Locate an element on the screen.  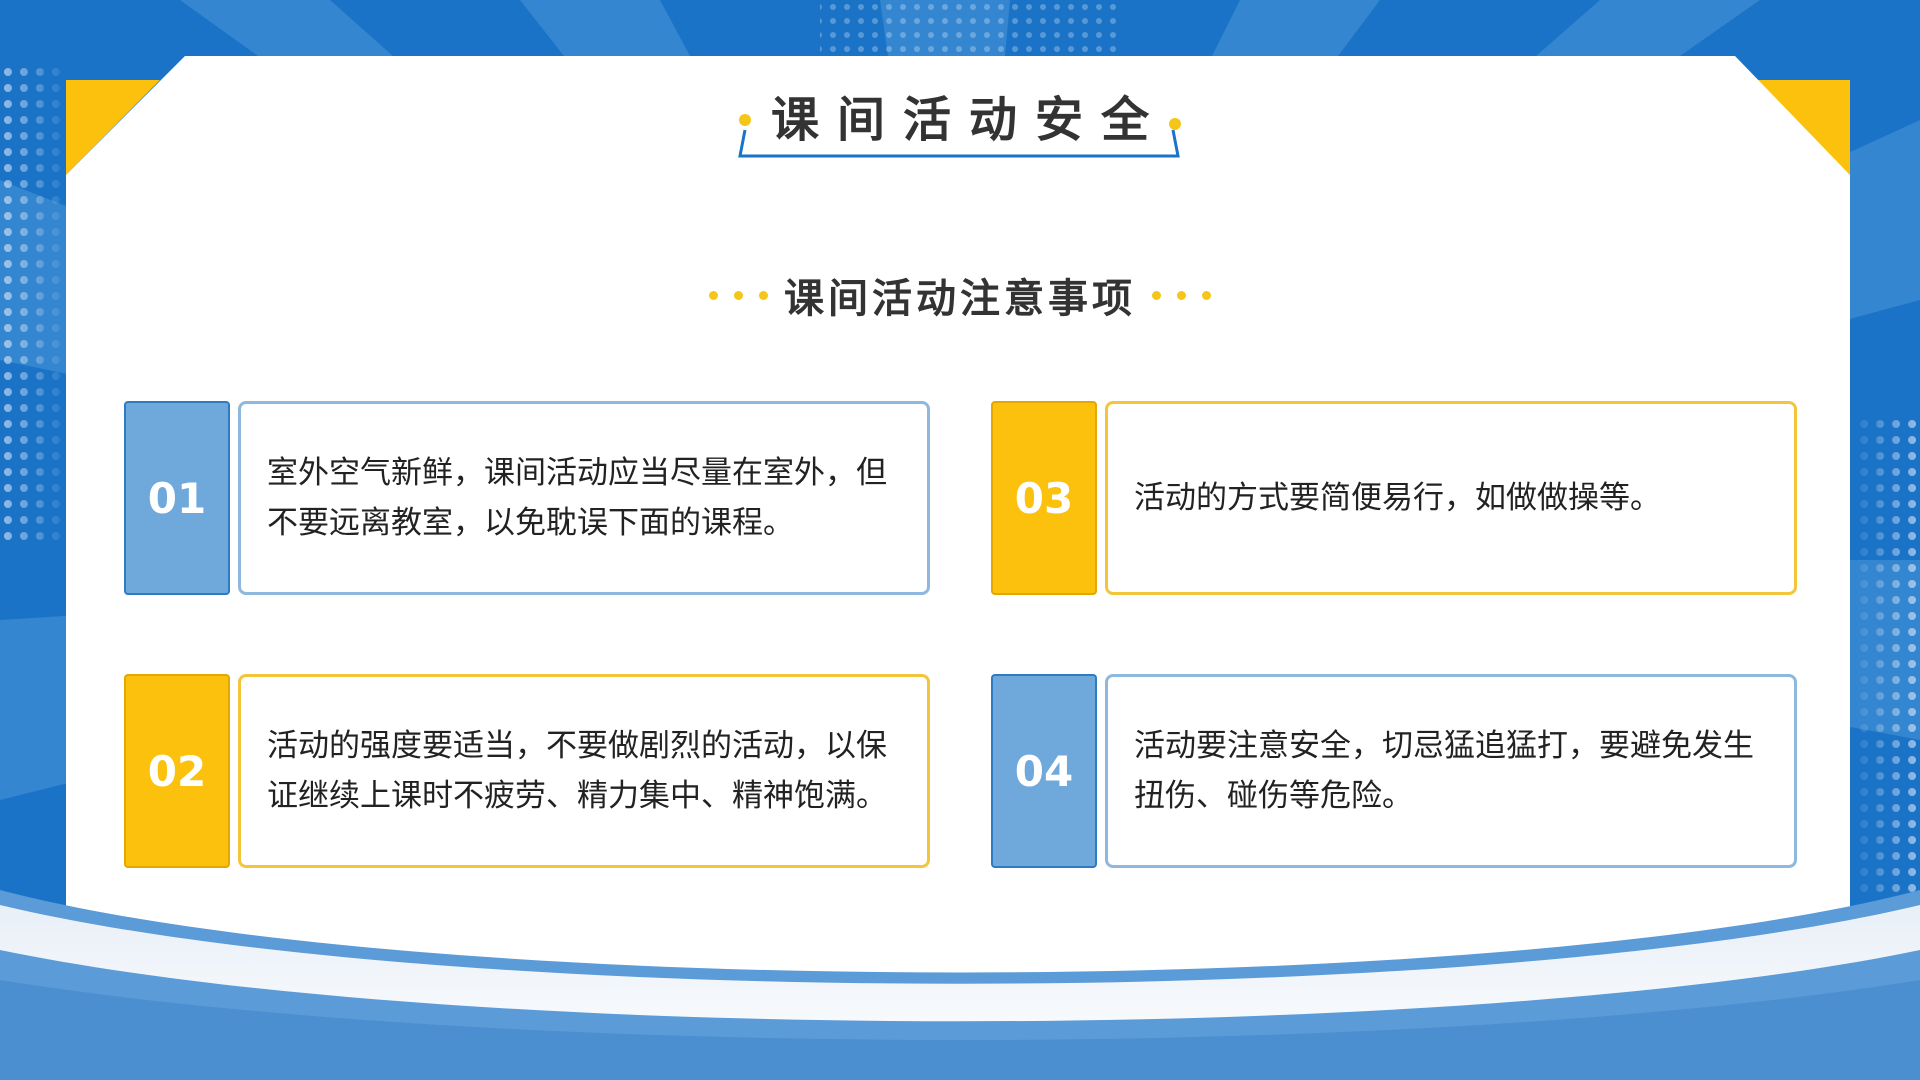
subtitle-dots-left is located at coordinates (738, 295).